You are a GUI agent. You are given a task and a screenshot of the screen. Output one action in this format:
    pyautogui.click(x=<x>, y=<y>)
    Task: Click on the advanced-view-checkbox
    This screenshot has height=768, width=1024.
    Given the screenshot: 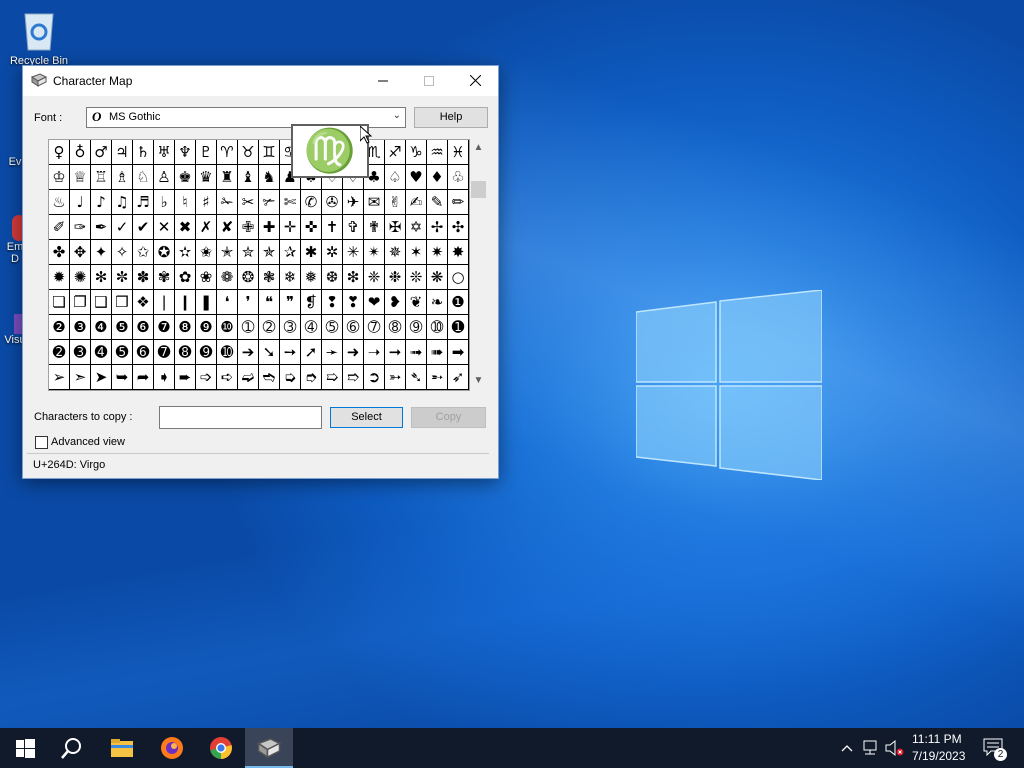 What is the action you would take?
    pyautogui.click(x=41, y=442)
    